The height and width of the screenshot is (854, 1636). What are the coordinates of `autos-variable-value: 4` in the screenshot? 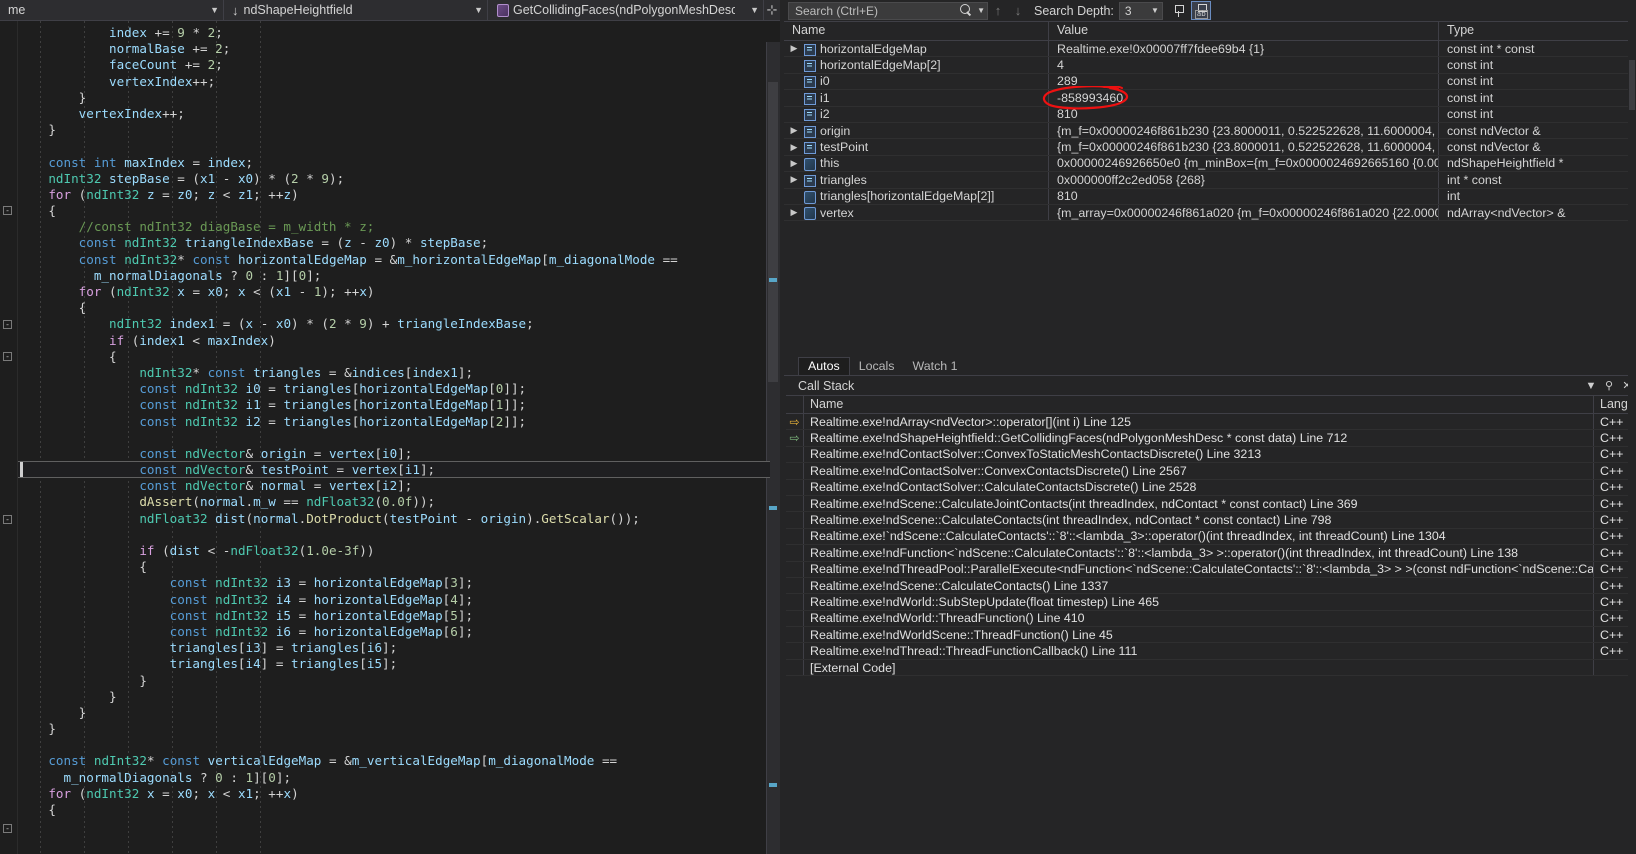 It's located at (1244, 65).